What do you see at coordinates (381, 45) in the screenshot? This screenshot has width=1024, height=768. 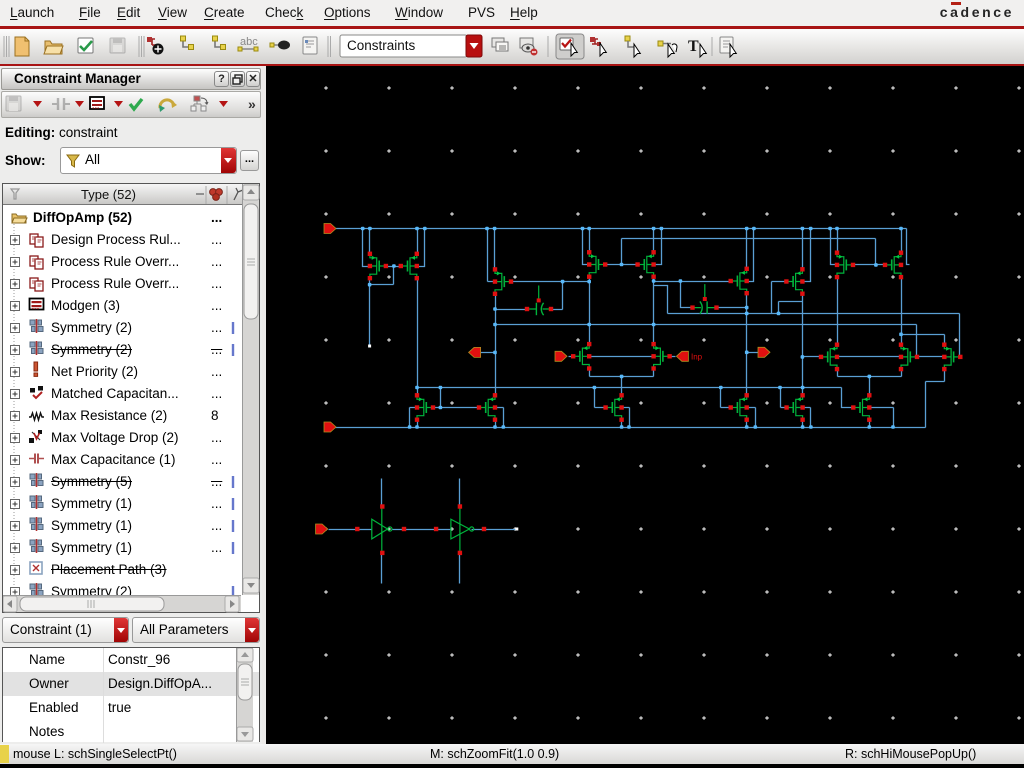 I see `svg-text: Constraints` at bounding box center [381, 45].